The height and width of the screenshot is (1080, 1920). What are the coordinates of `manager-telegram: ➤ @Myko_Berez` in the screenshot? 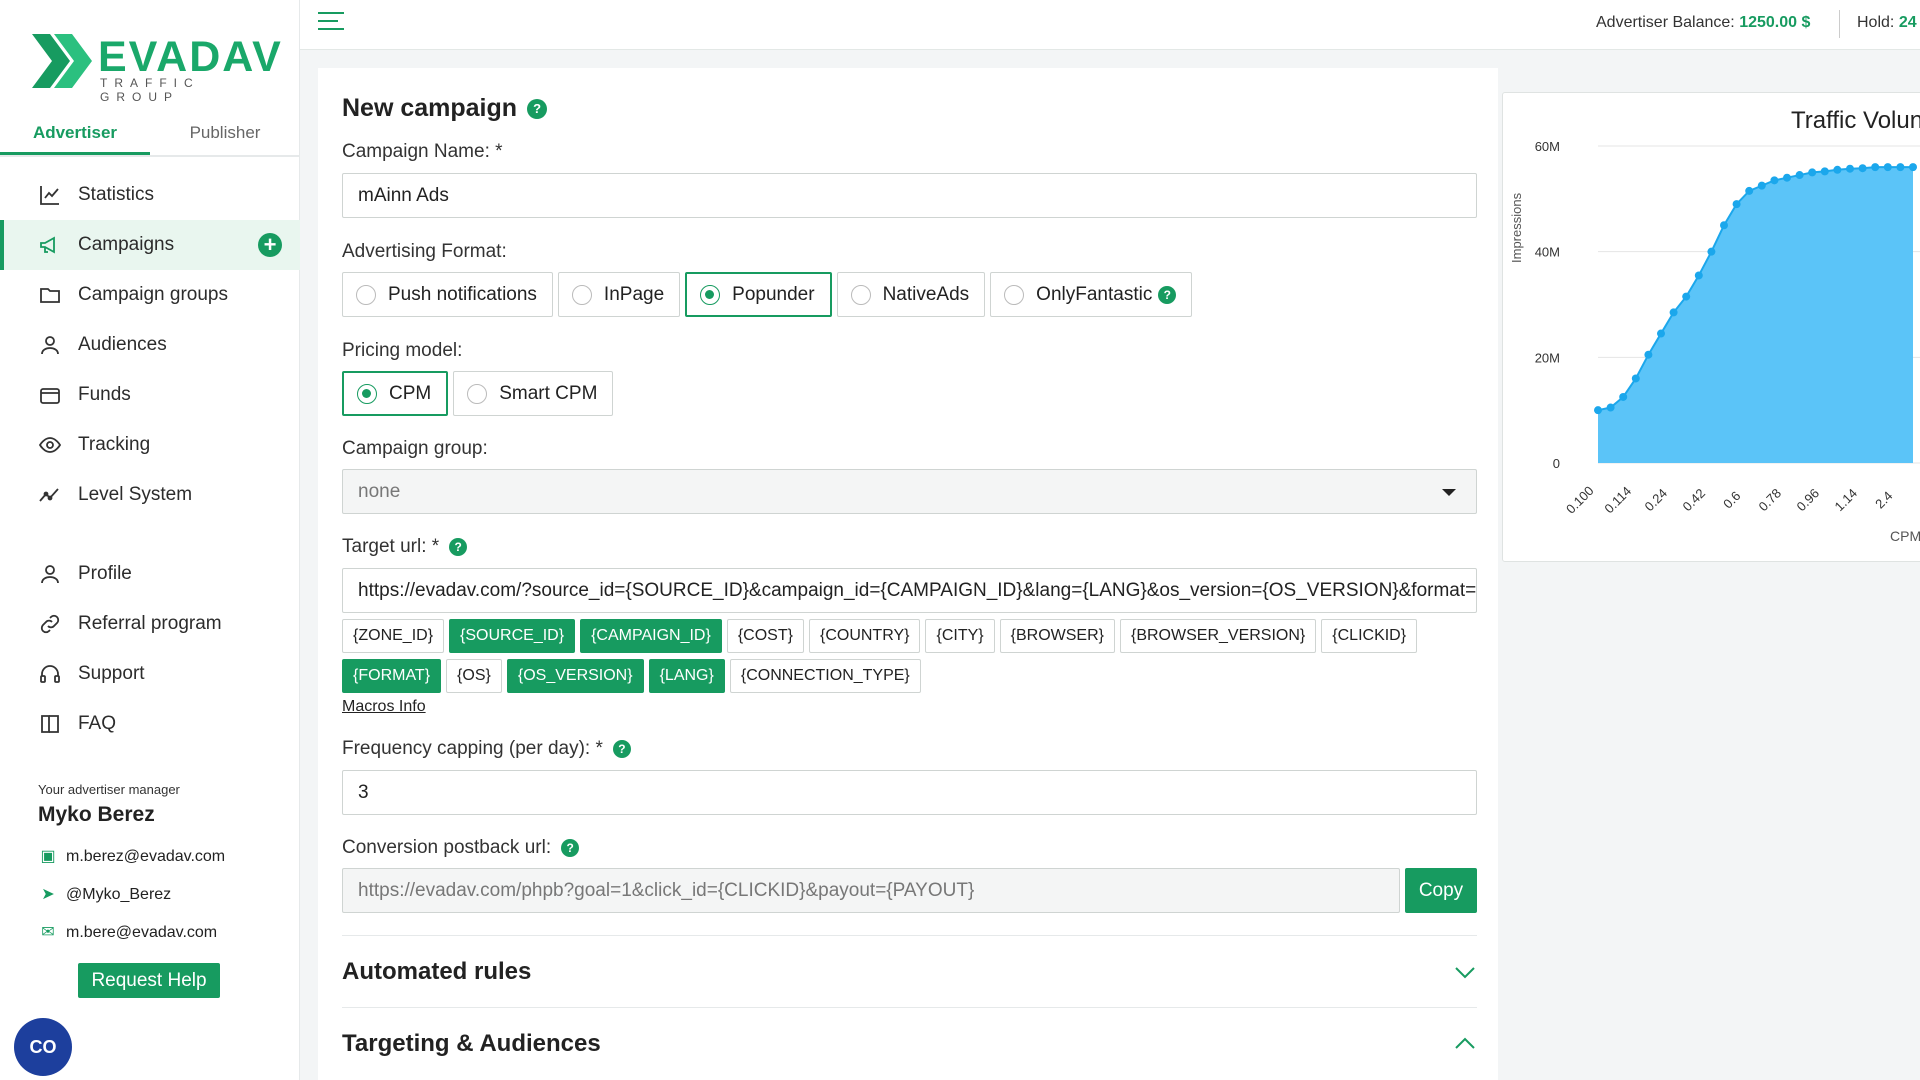 It's located at (104, 895).